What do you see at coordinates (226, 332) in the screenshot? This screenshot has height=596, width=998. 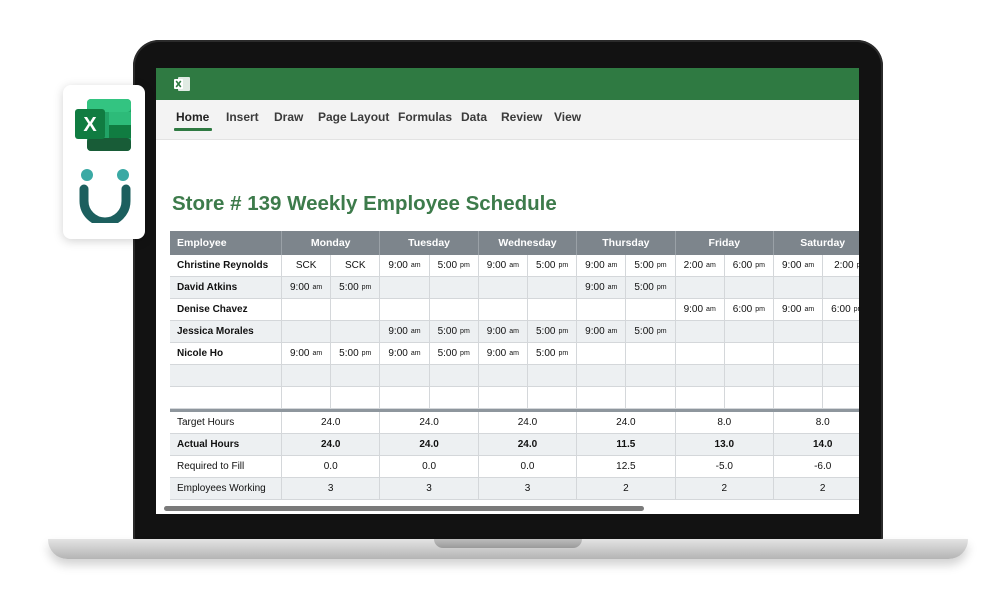 I see `employee-name-cell: Jessica Morales` at bounding box center [226, 332].